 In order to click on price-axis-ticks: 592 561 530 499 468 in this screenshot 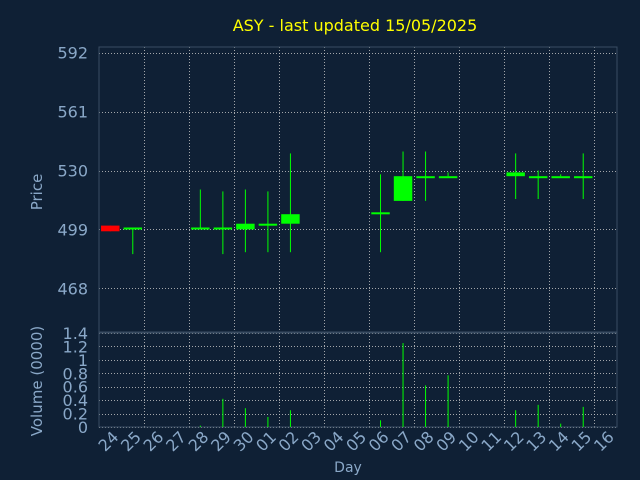, I will do `click(72, 171)`.